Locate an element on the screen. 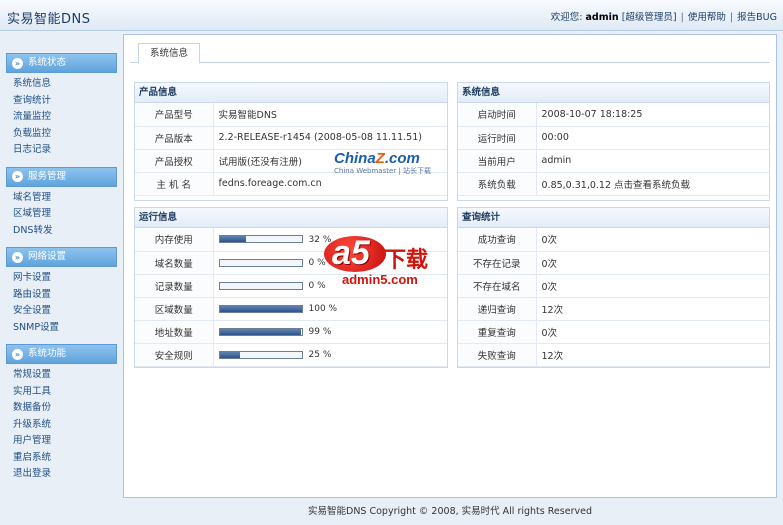  row-value: 2008-10-07 18:18:25 is located at coordinates (652, 115).